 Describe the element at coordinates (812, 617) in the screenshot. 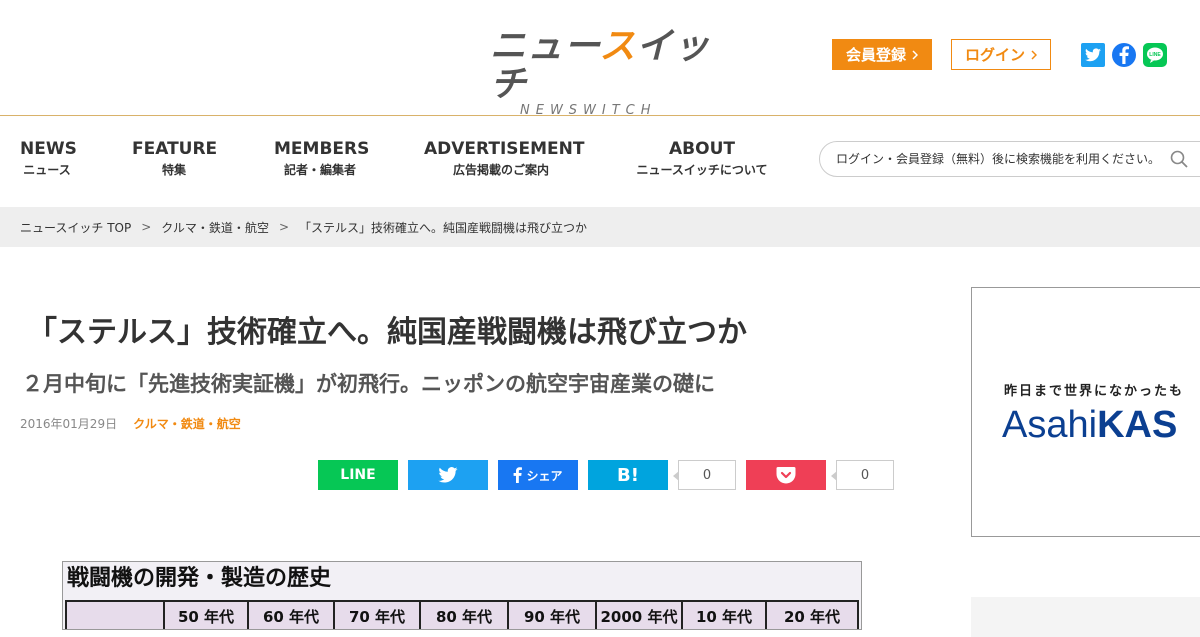

I see `figure-column-header: 20 年代` at that location.